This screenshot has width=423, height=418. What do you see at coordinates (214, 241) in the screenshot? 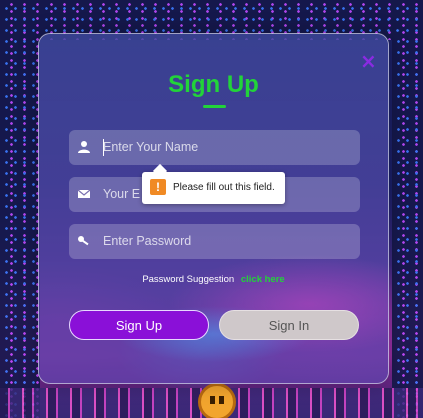
I see `password-field: Enter Password` at bounding box center [214, 241].